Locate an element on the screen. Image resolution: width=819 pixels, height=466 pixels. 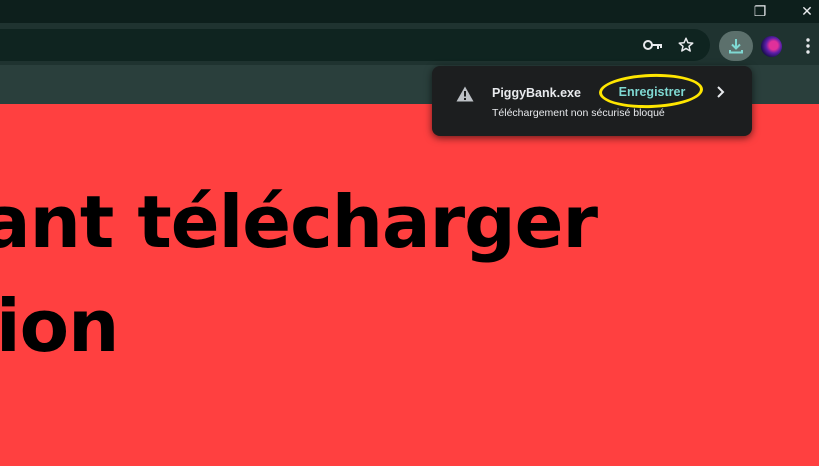
heading-line-2: ion is located at coordinates (59, 326).